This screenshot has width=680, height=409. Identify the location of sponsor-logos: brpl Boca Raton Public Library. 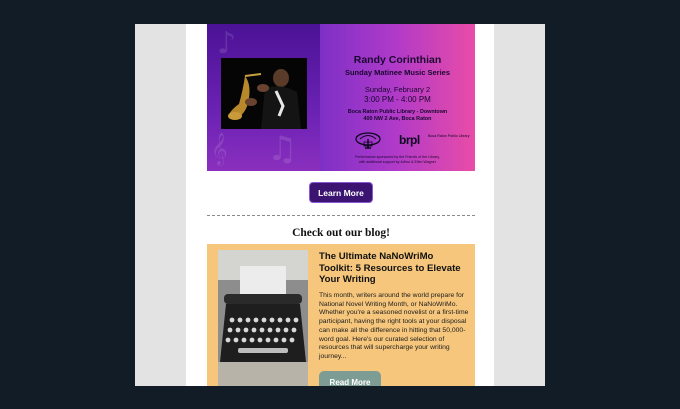
(415, 141).